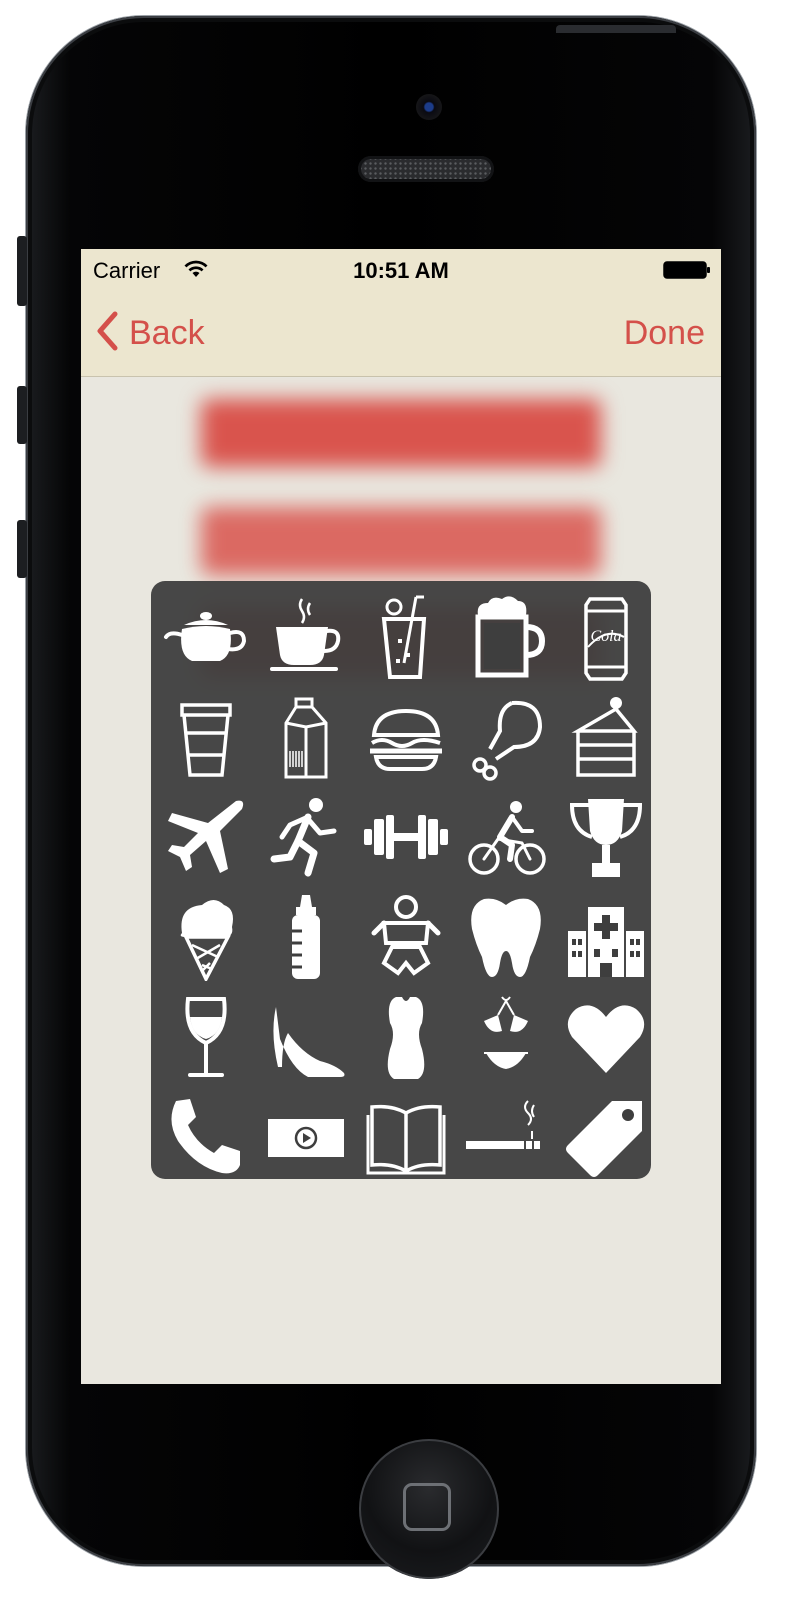 This screenshot has height=1619, width=801. I want to click on cola-can-icon: Cola, so click(606, 639).